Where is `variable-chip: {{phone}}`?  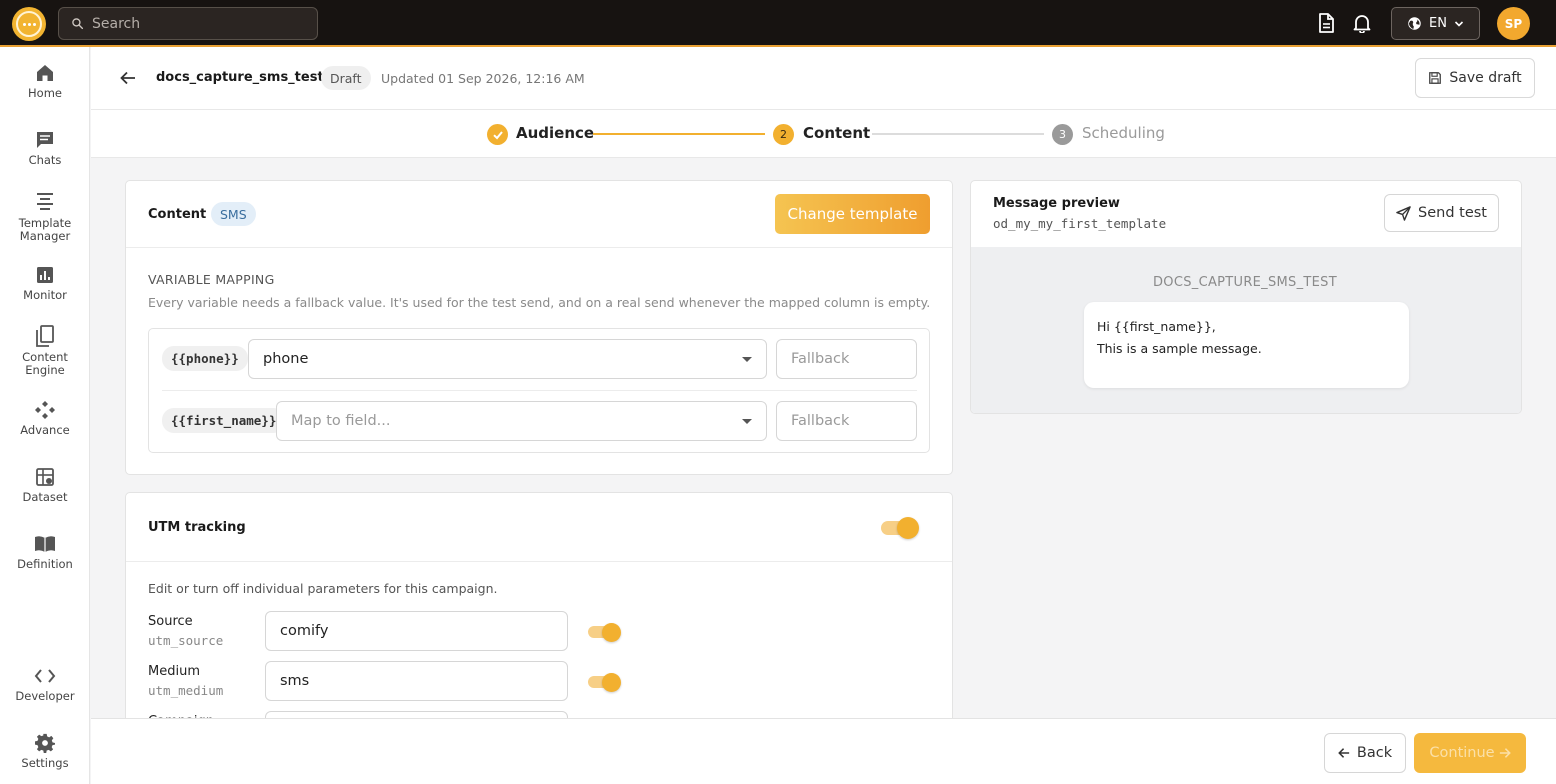 variable-chip: {{phone}} is located at coordinates (205, 358).